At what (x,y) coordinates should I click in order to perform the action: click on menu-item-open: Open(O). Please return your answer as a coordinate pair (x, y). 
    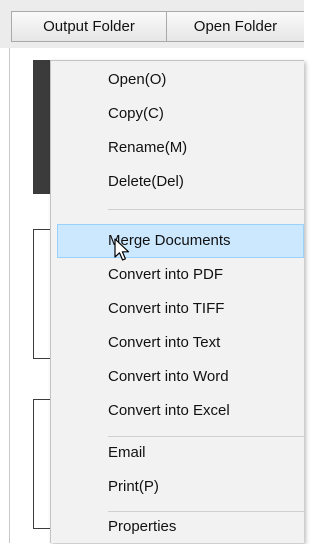
    Looking at the image, I should click on (180, 80).